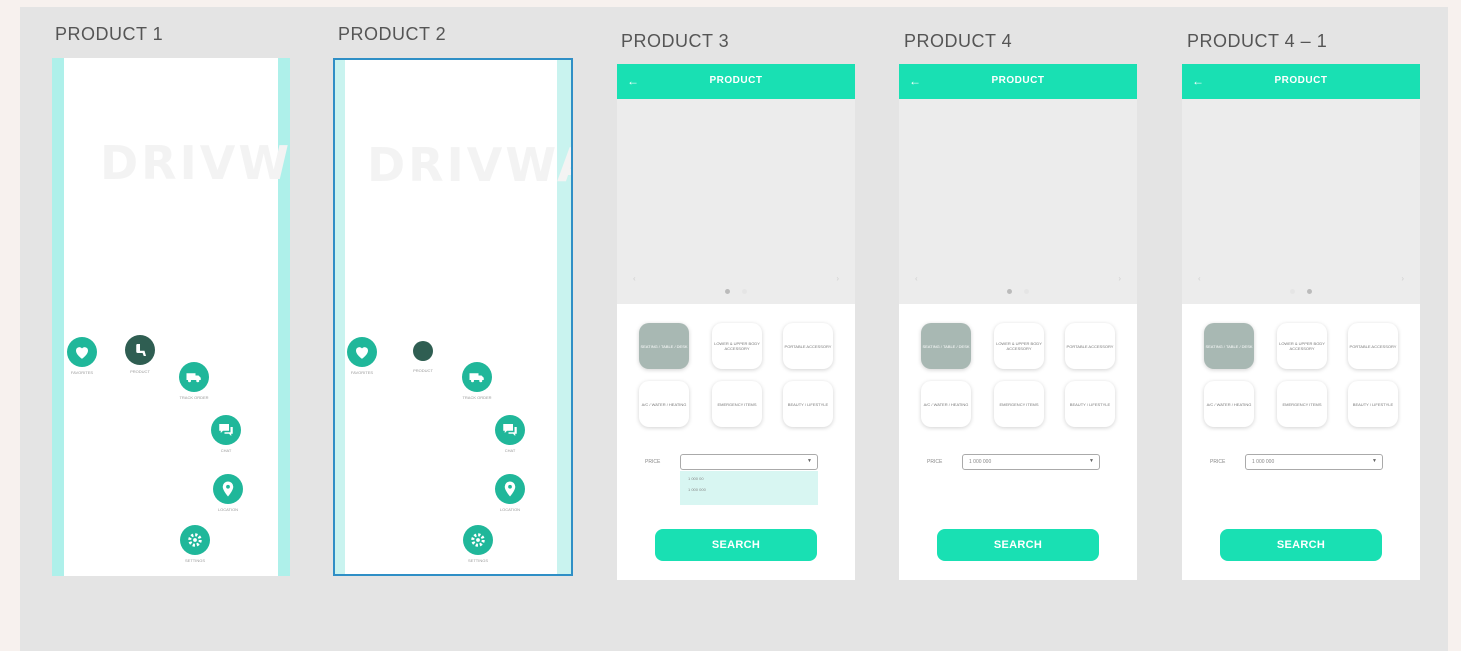 The image size is (1461, 651). Describe the element at coordinates (958, 41) in the screenshot. I see `artboard-title-product-4: PRODUCT 4` at that location.